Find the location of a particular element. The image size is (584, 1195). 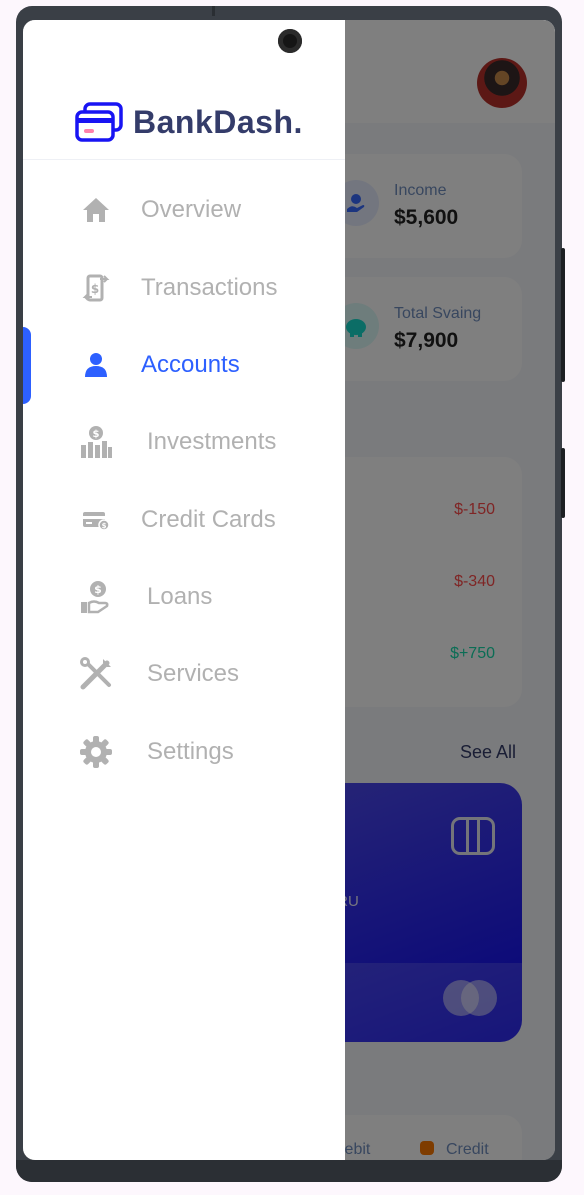

phone-top-seam is located at coordinates (213, 11).